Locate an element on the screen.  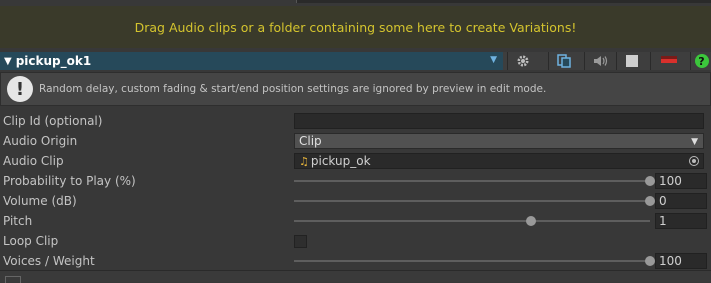
voices-weight-slider is located at coordinates (474, 261).